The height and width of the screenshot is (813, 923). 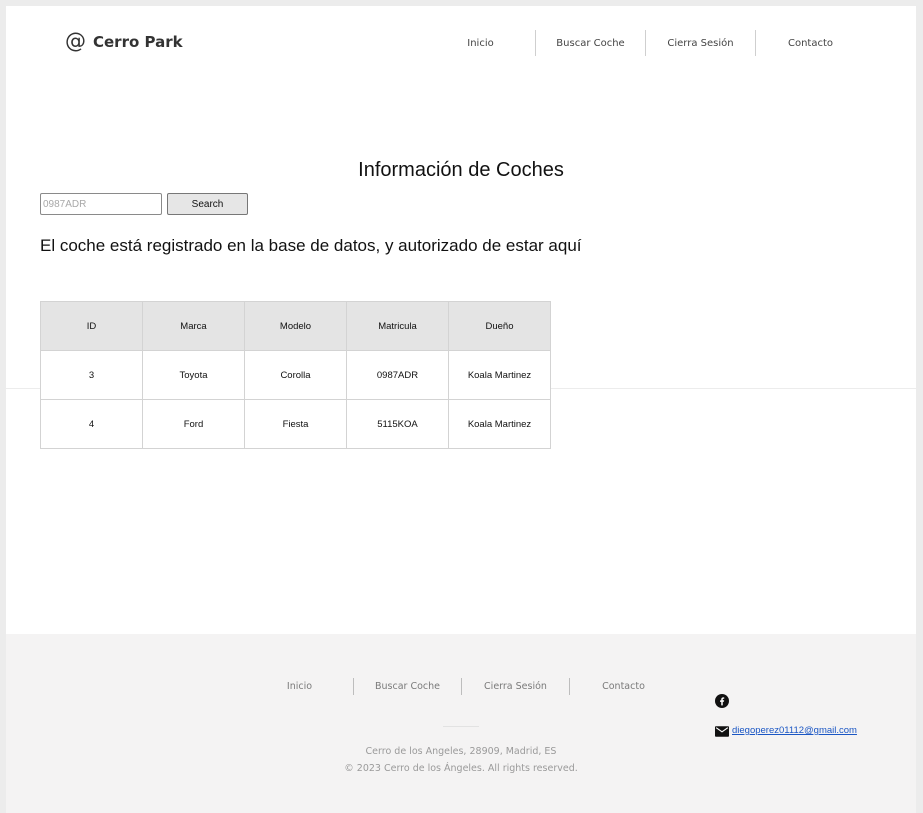 I want to click on footer-rule, so click(x=461, y=726).